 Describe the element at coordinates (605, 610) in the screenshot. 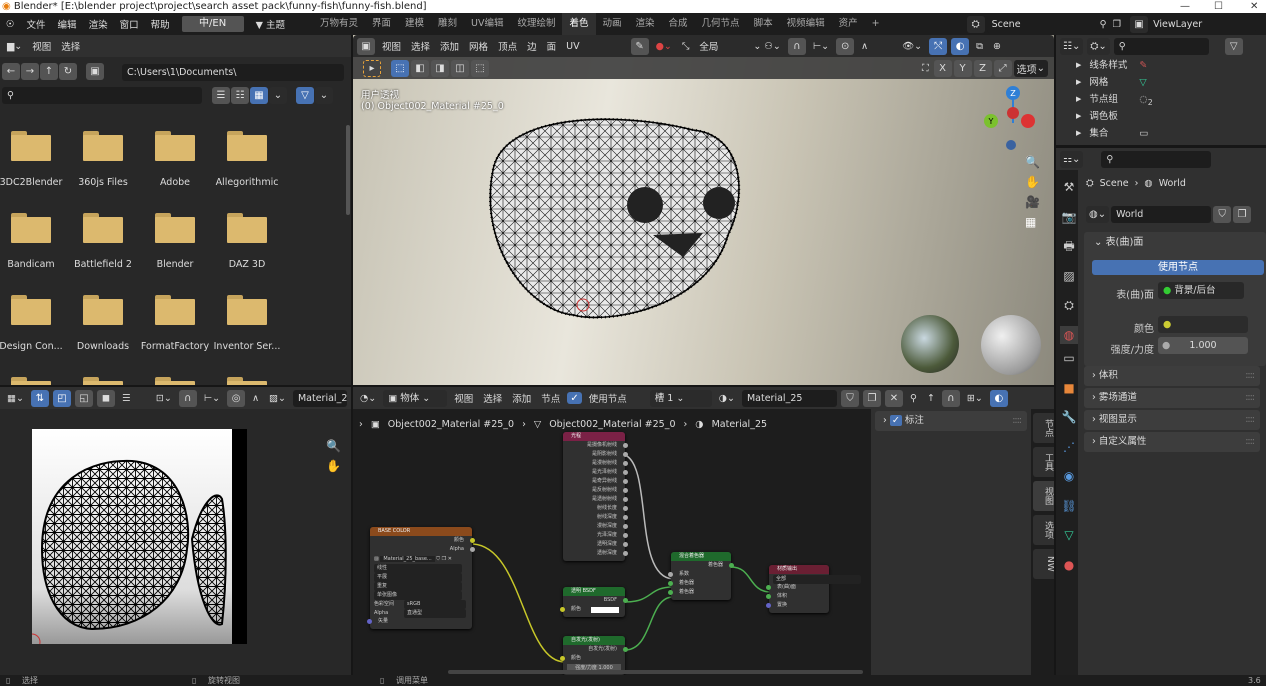

I see `color-swatch` at that location.